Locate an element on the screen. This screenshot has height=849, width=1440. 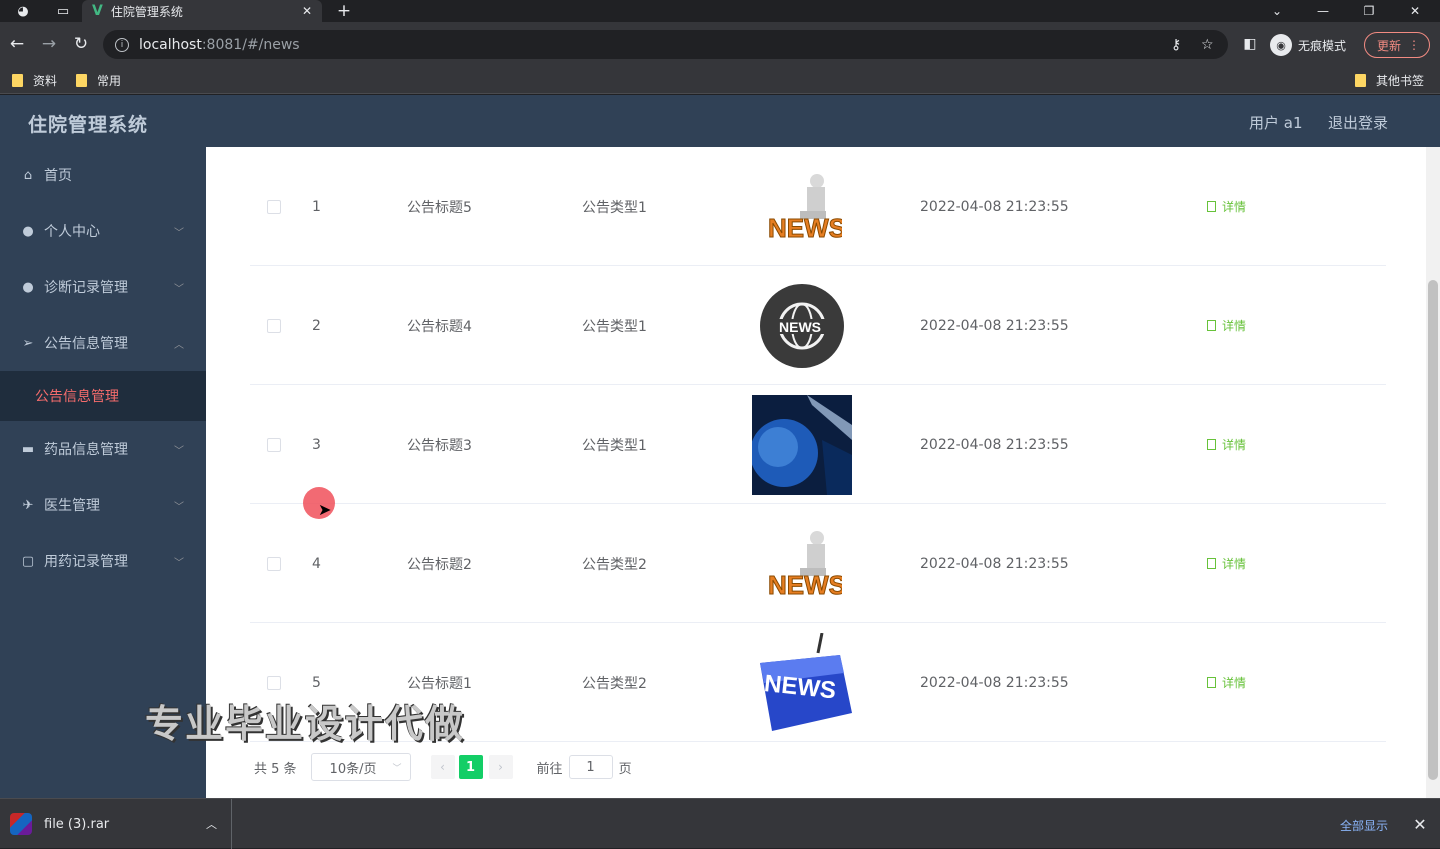
bookmark-folder-changyong: 常用 is located at coordinates (98, 80).